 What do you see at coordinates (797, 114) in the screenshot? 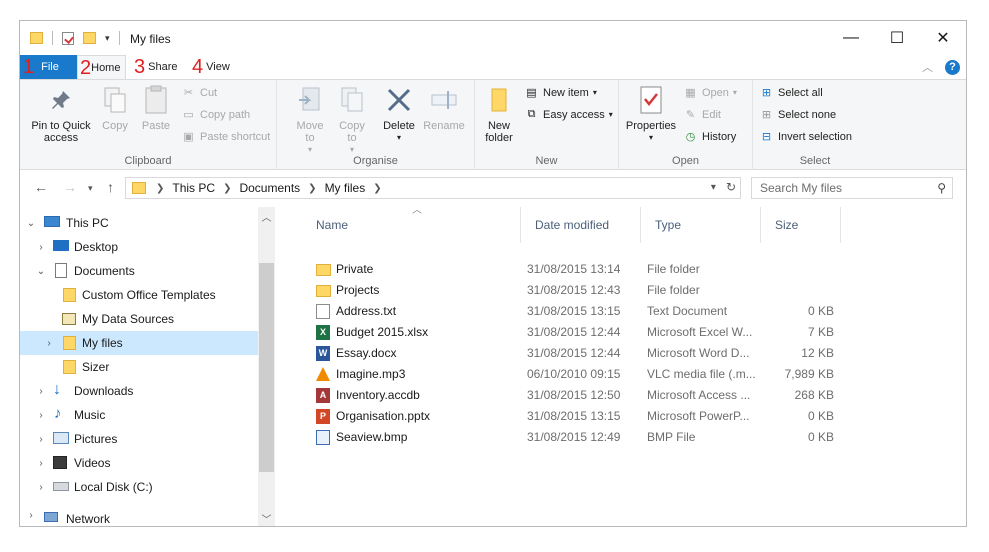
I see `select-none-button: ⊞ Select none` at bounding box center [797, 114].